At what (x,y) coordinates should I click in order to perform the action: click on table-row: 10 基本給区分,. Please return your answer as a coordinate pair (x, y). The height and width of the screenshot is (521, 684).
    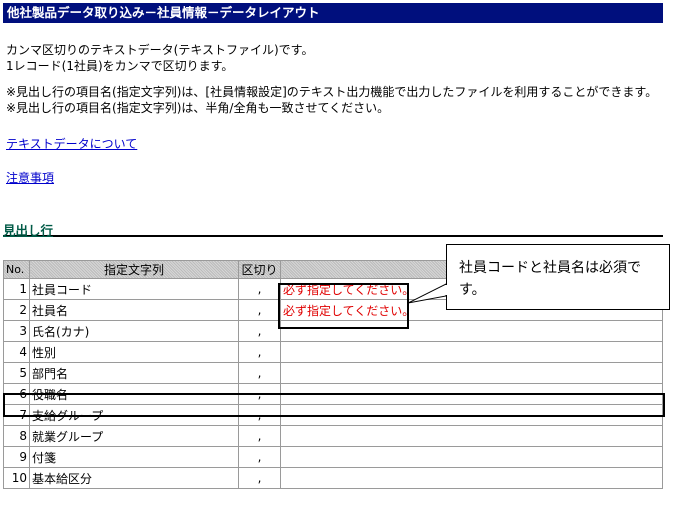
    Looking at the image, I should click on (333, 478).